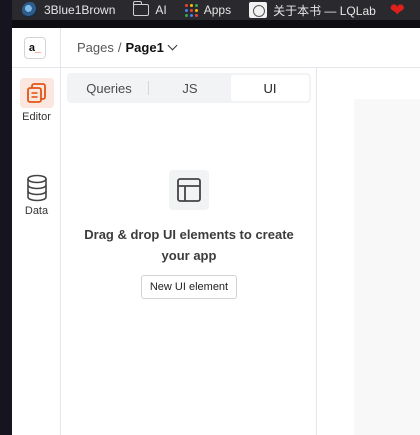 This screenshot has width=420, height=435. I want to click on 3b1b-logo-icon, so click(30, 10).